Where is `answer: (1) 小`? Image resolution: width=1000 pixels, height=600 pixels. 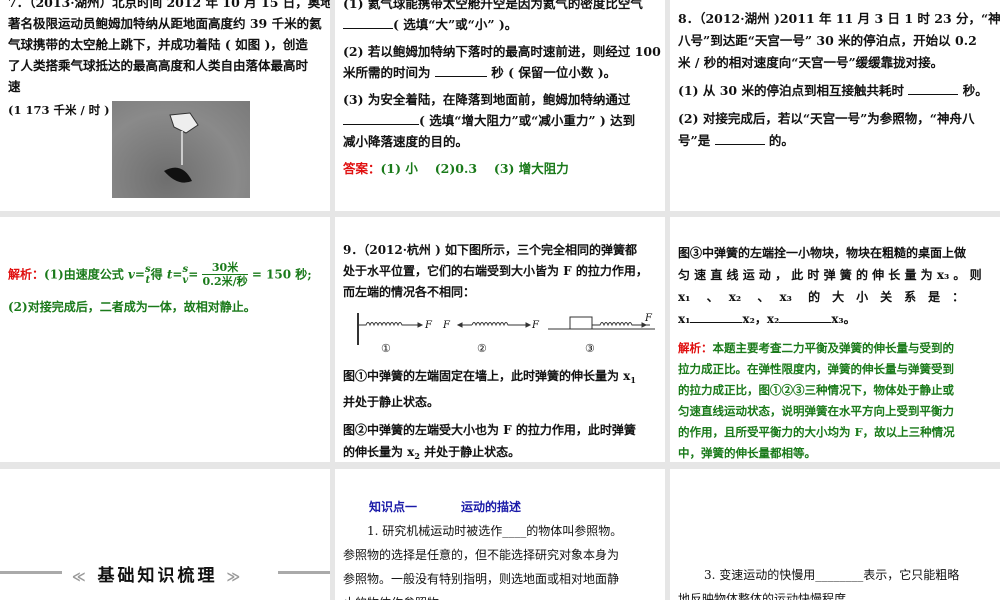
answer: (1) 小 is located at coordinates (399, 168).